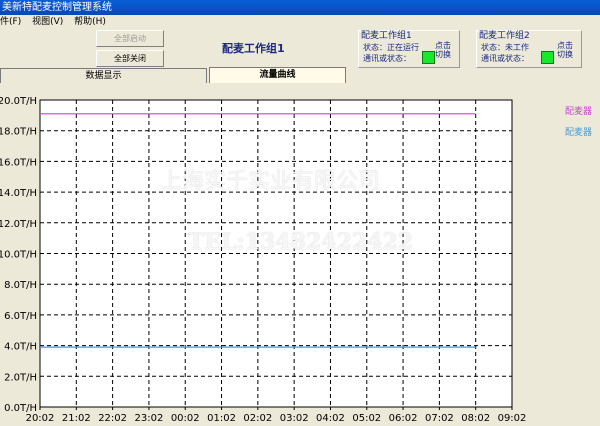 The width and height of the screenshot is (600, 426). Describe the element at coordinates (149, 418) in the screenshot. I see `x-tick-label: 23:02` at that location.